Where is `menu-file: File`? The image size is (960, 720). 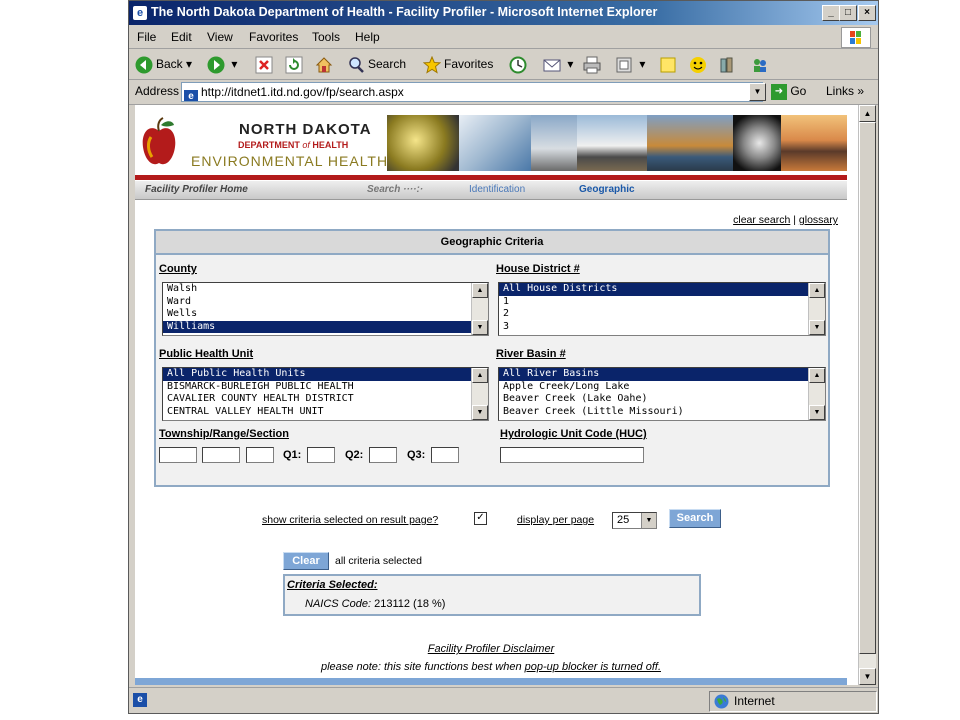
menu-file: File is located at coordinates (146, 37).